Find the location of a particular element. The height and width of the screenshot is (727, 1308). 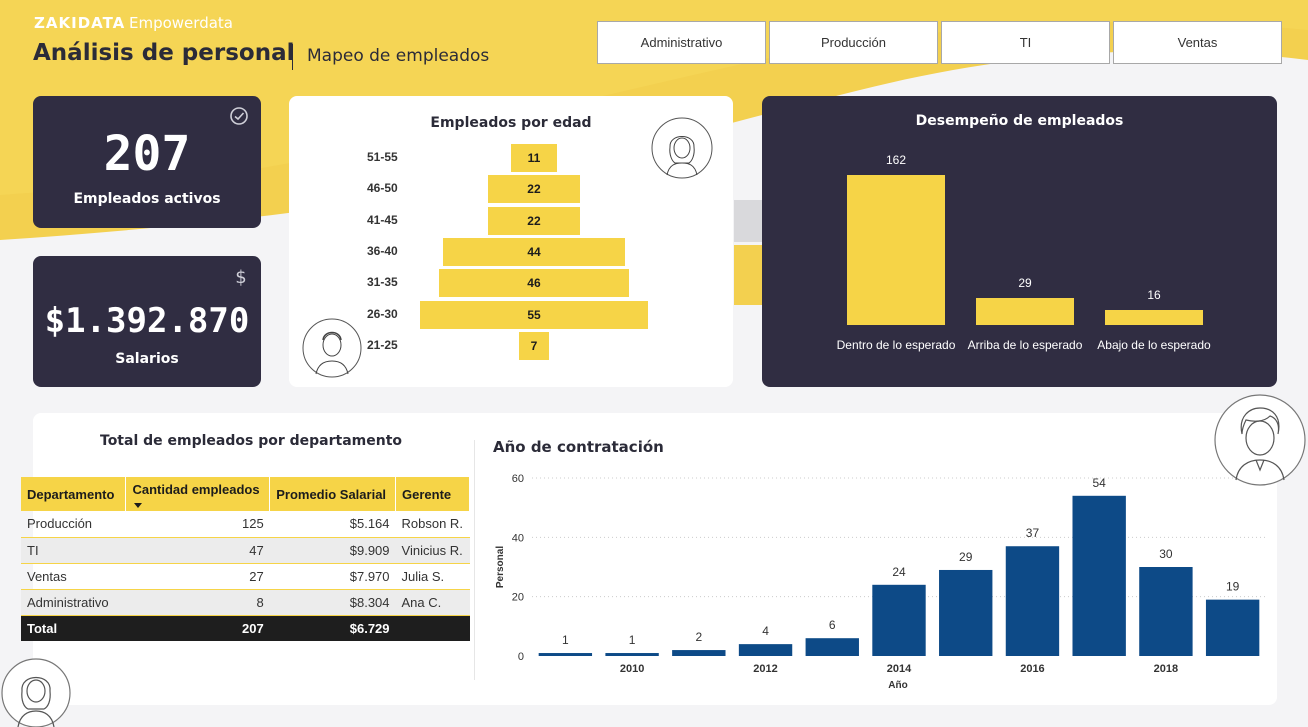

age-label: 51-55 is located at coordinates (382, 157).